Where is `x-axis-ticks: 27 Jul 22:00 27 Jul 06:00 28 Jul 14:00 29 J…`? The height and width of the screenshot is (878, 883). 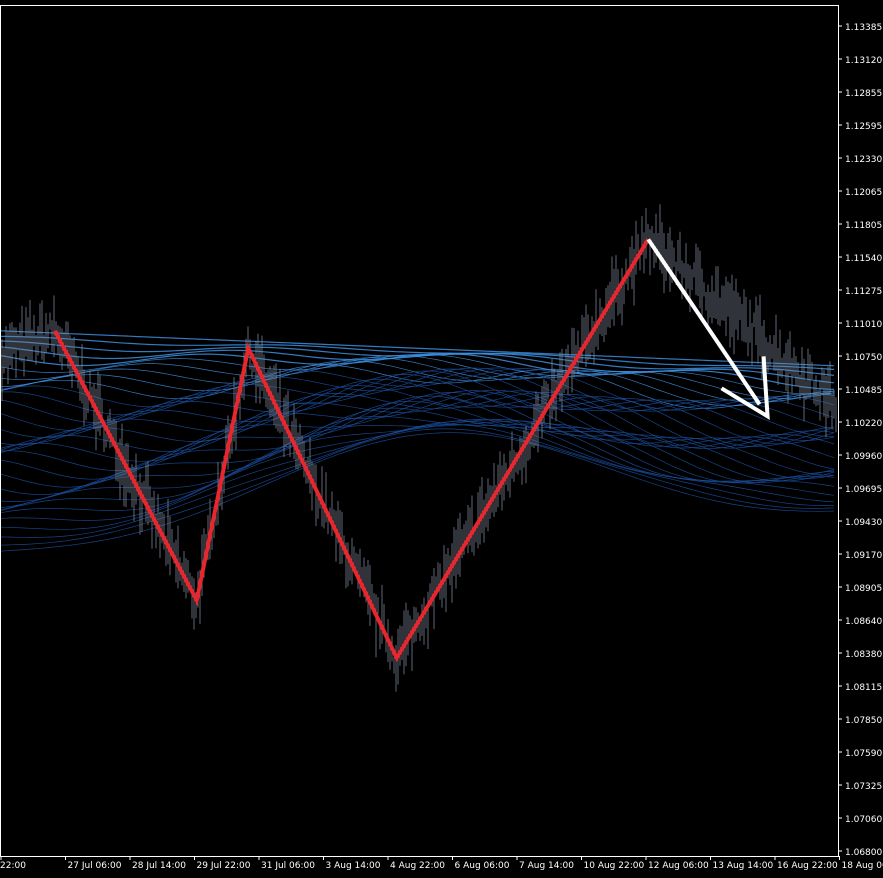
x-axis-ticks: 27 Jul 22:00 27 Jul 06:00 28 Jul 14:00 29 J… is located at coordinates (441, 863).